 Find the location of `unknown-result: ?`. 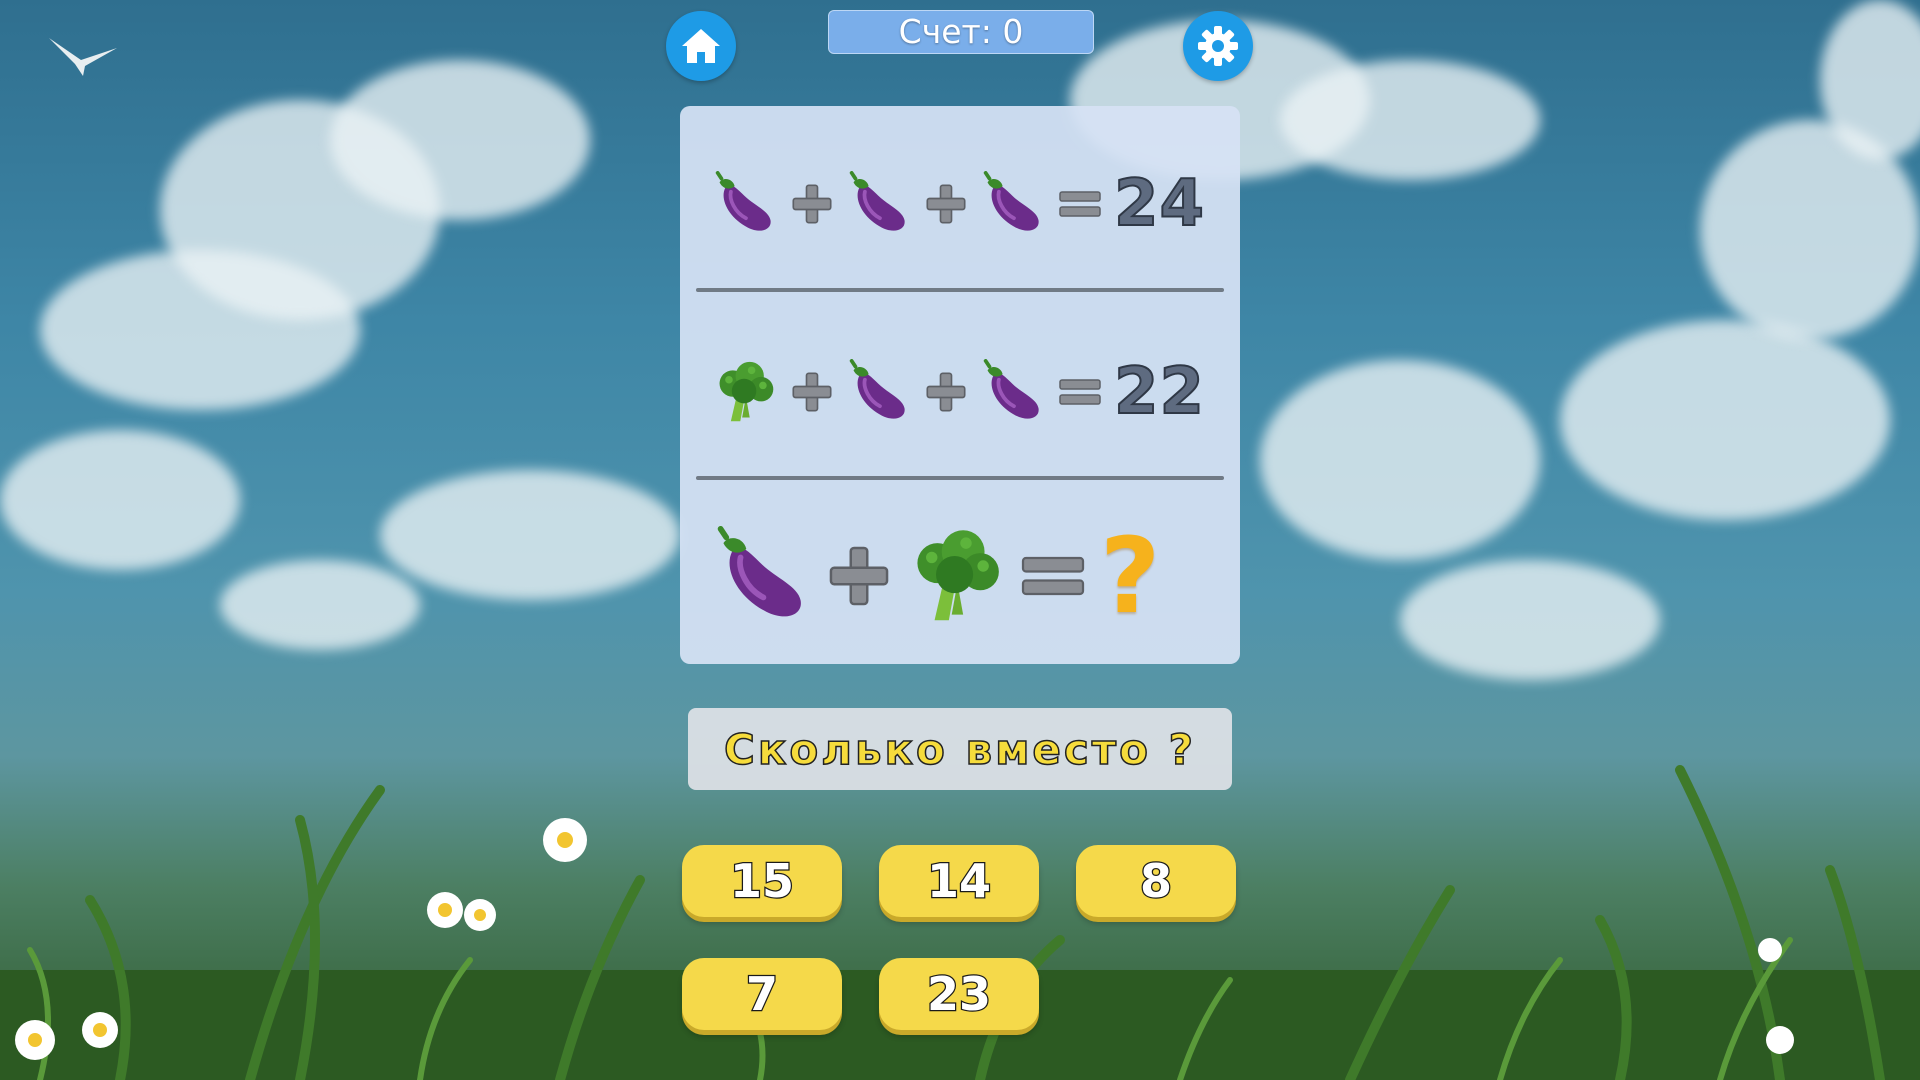

unknown-result: ? is located at coordinates (1130, 576).